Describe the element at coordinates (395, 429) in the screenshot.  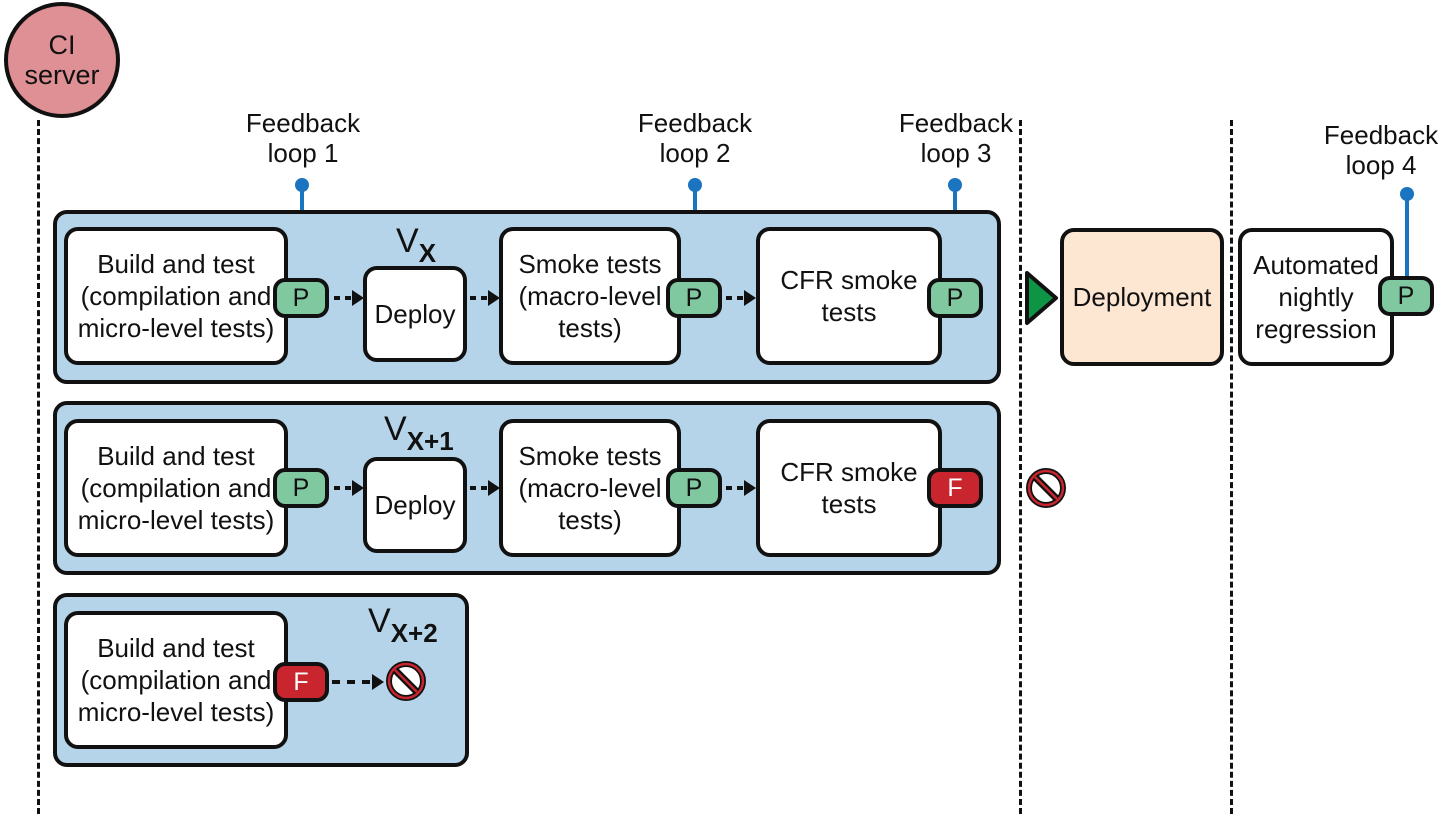
I see `version-x1-name: V` at that location.